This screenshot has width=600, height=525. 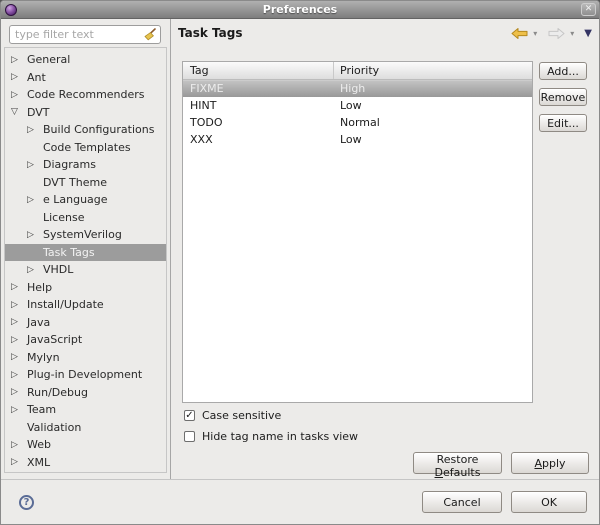 I want to click on checkbox-case-sensitive: ✓ Case sensitive, so click(x=271, y=415).